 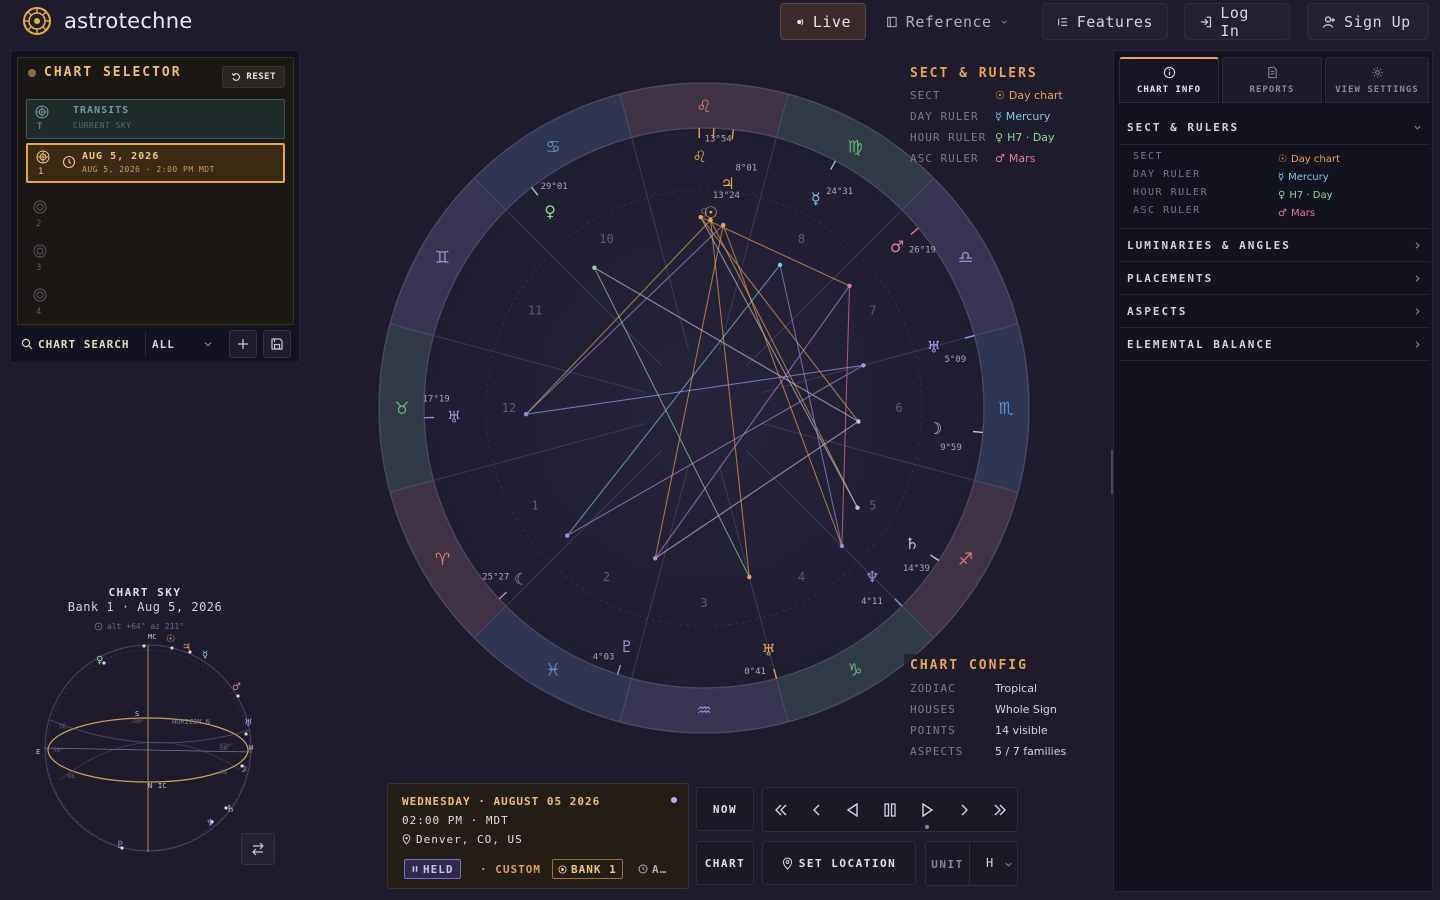 What do you see at coordinates (145, 592) in the screenshot?
I see `chart-sky-title: CHART SKY` at bounding box center [145, 592].